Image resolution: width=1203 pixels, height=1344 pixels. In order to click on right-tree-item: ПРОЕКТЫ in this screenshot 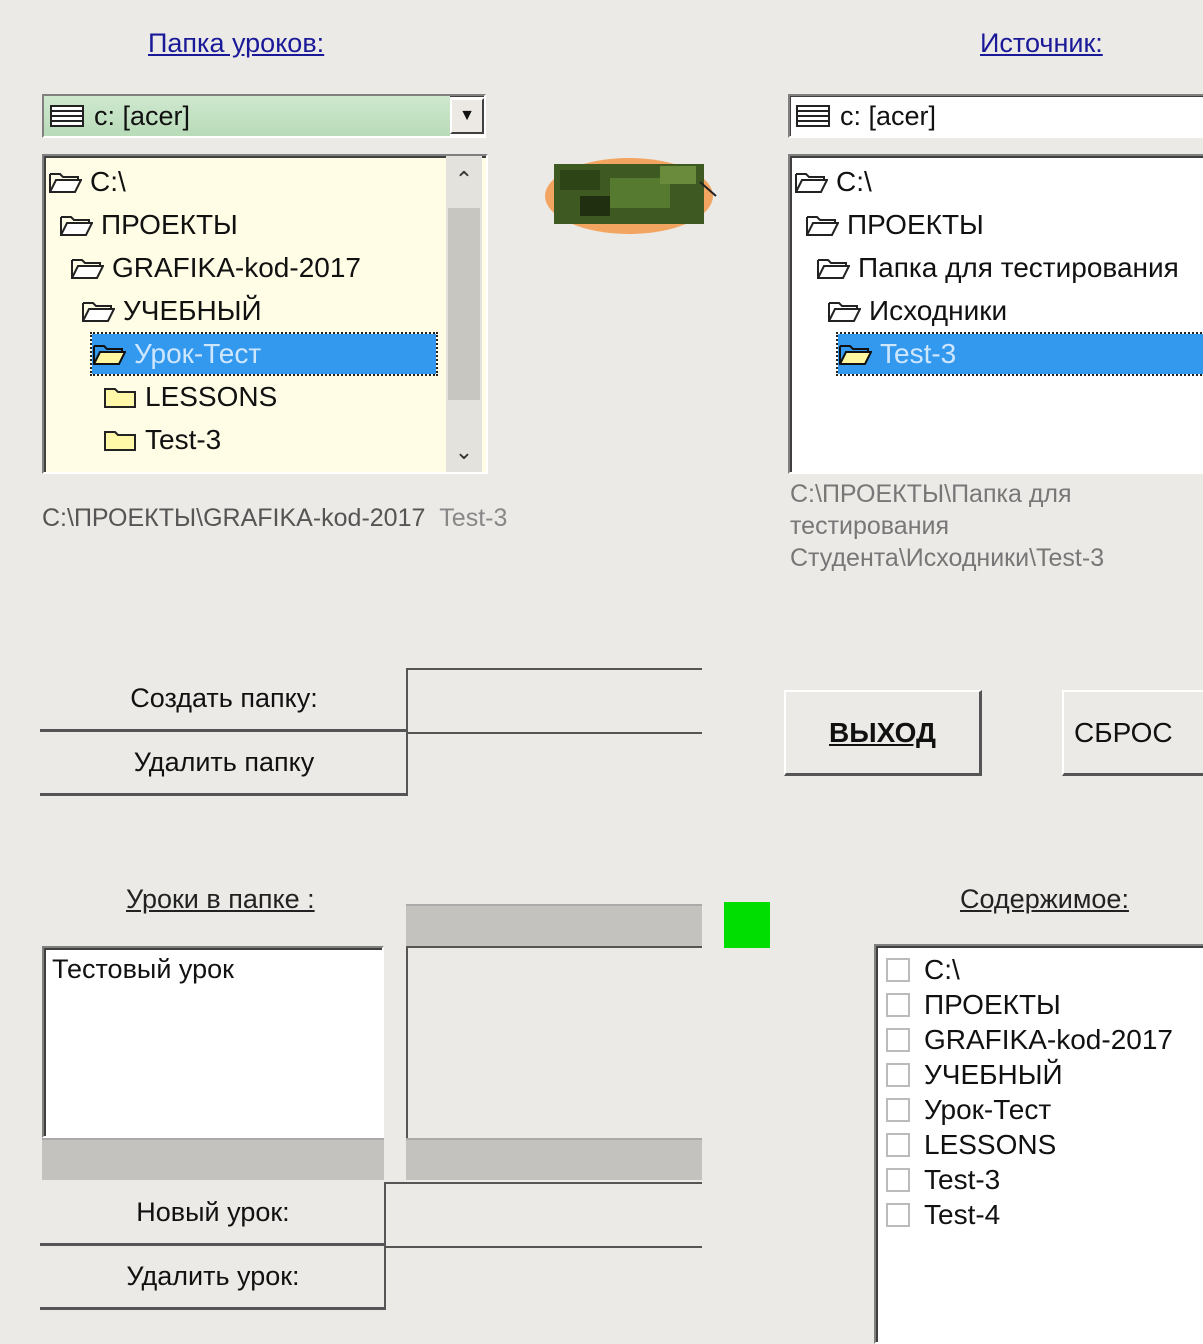, I will do `click(894, 225)`.